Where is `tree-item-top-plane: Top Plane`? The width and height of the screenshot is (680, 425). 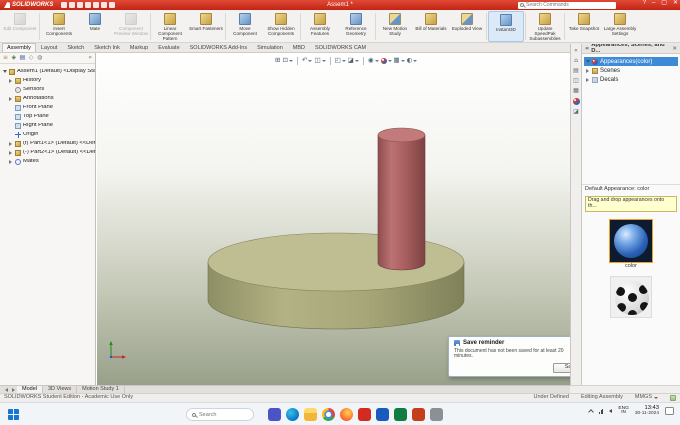 tree-item-top-plane: Top Plane is located at coordinates (47, 116).